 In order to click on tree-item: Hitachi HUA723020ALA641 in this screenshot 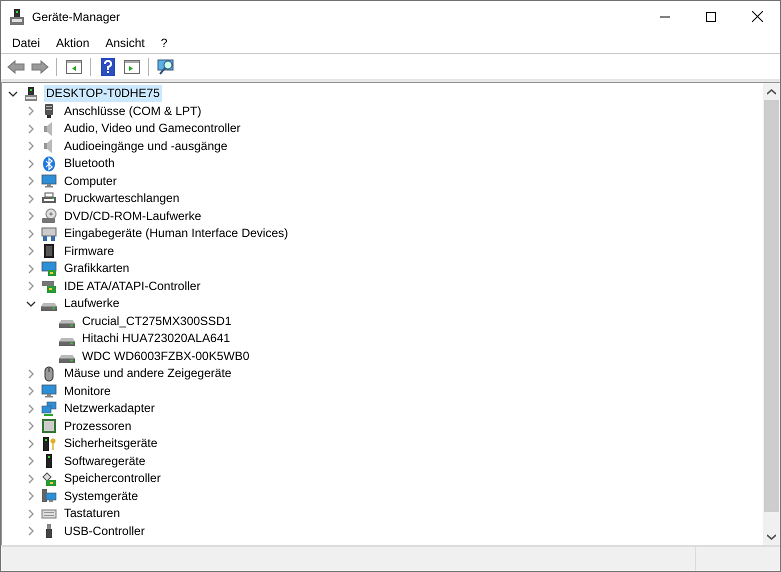, I will do `click(156, 339)`.